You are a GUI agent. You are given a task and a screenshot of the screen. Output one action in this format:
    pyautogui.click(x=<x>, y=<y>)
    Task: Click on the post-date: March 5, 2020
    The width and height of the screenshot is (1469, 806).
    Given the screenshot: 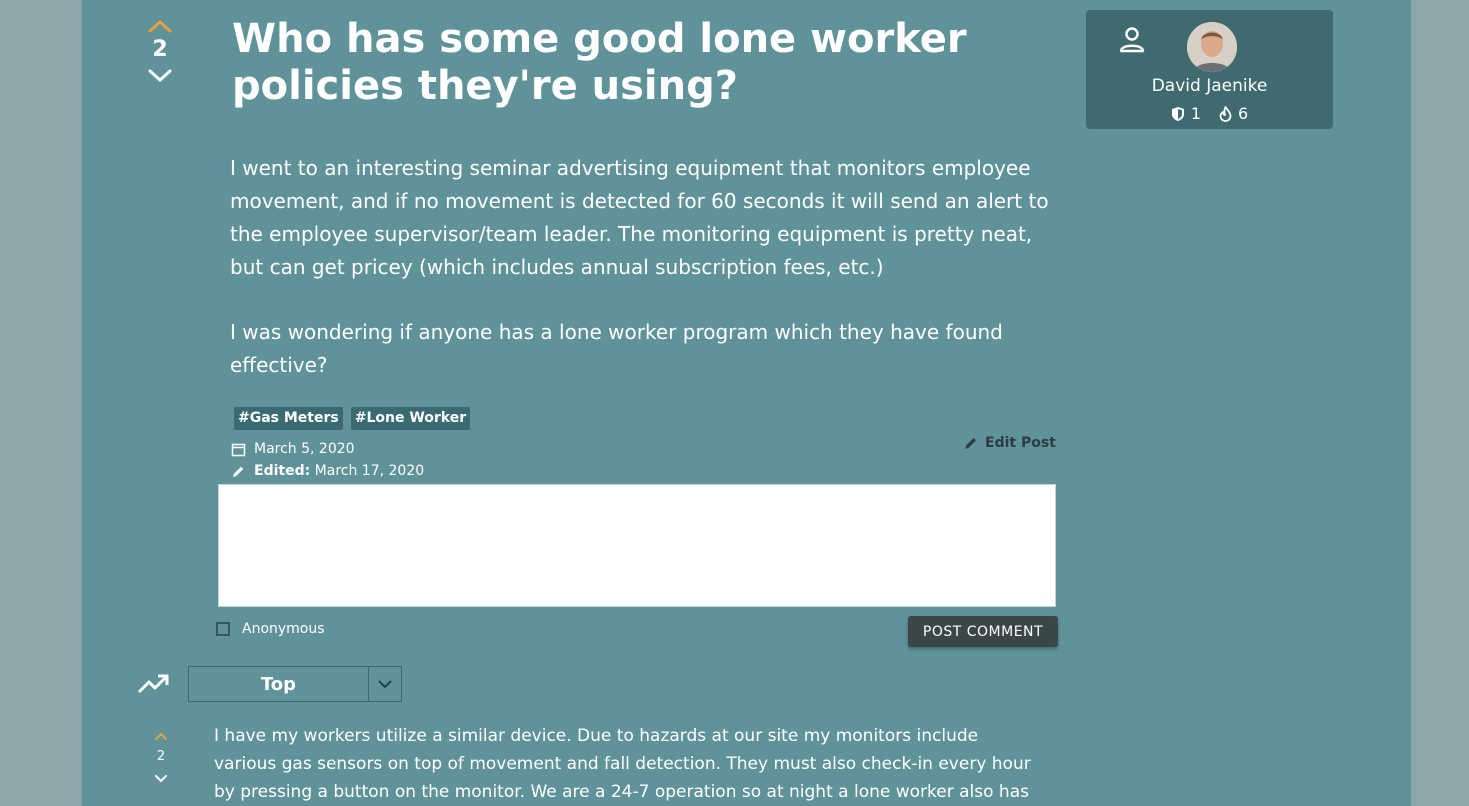 What is the action you would take?
    pyautogui.click(x=304, y=449)
    